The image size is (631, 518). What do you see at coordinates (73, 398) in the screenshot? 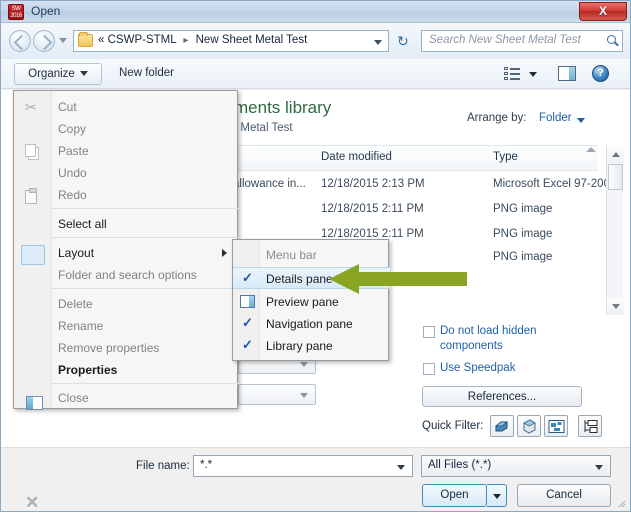
I see `menu-item-label: Close` at bounding box center [73, 398].